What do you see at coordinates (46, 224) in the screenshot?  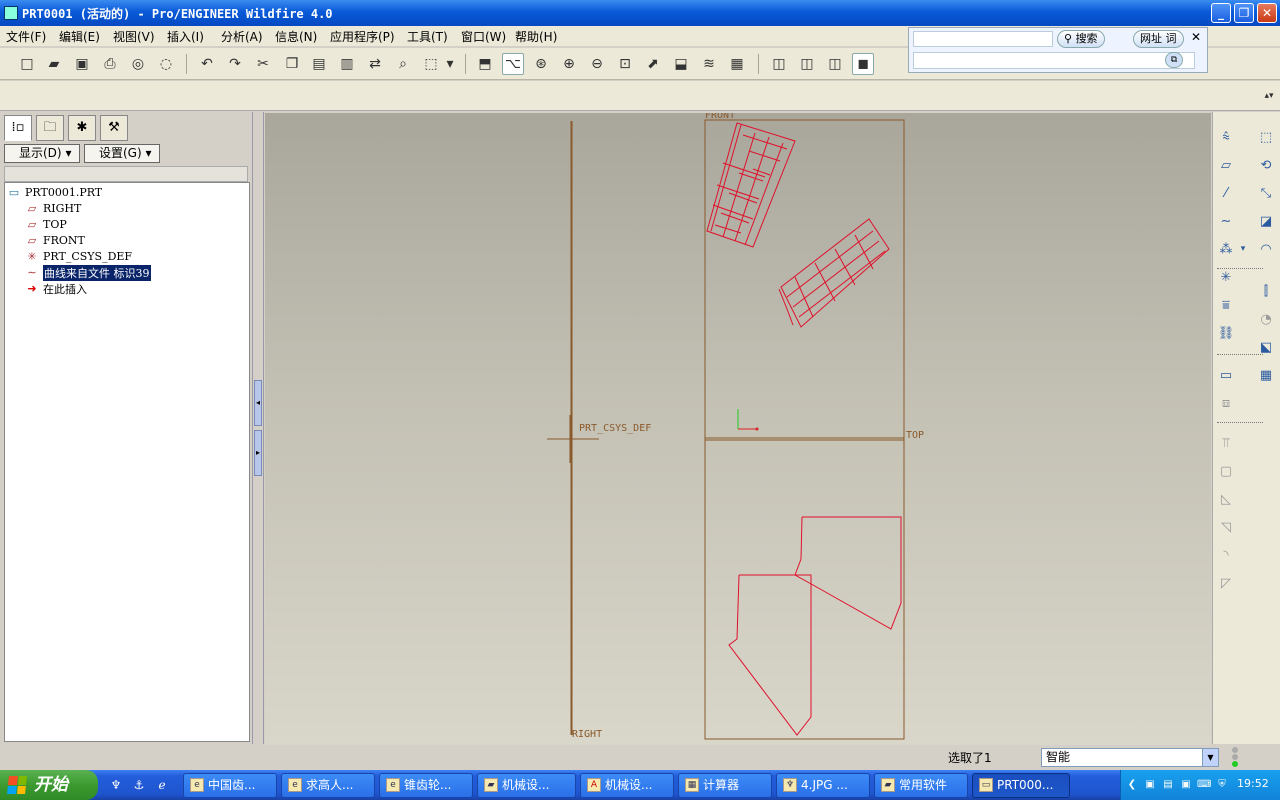 I see `tree-item-top: ▱ TOP` at bounding box center [46, 224].